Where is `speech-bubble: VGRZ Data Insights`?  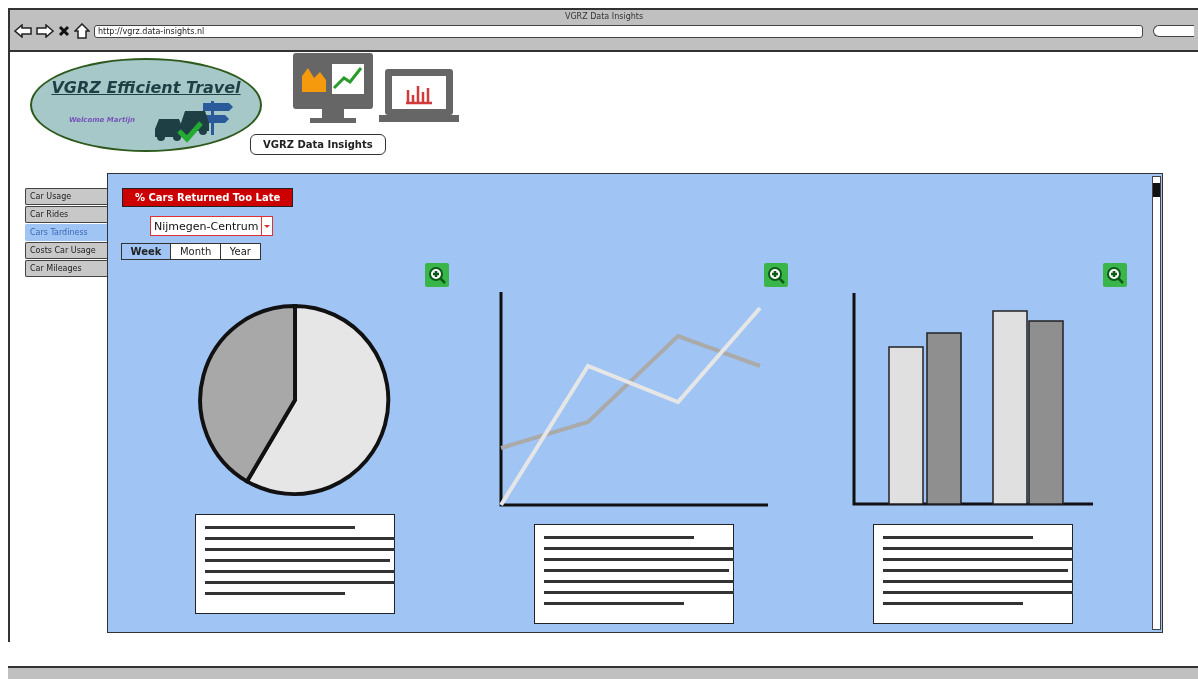
speech-bubble: VGRZ Data Insights is located at coordinates (318, 144).